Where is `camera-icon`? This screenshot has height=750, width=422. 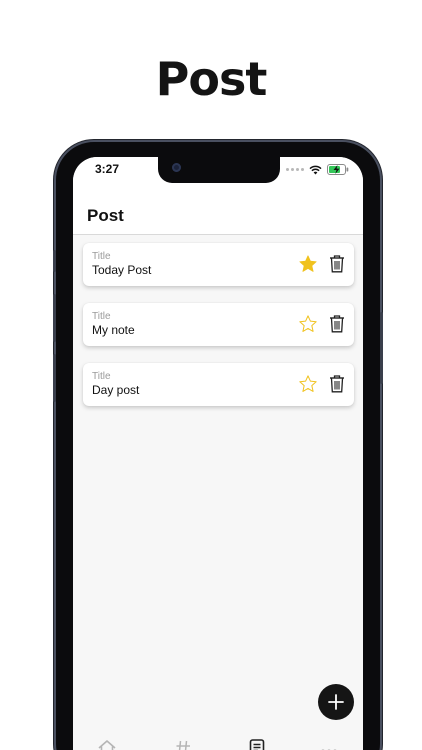 camera-icon is located at coordinates (176, 167).